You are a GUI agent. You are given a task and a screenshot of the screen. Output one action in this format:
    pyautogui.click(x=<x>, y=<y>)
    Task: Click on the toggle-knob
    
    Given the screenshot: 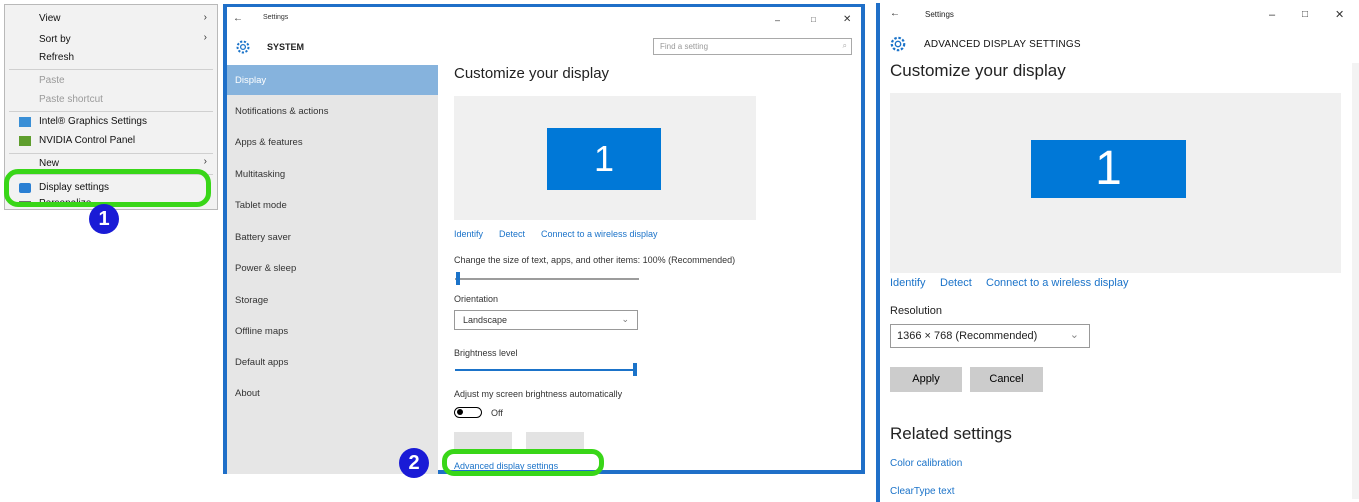 What is the action you would take?
    pyautogui.click(x=460, y=412)
    